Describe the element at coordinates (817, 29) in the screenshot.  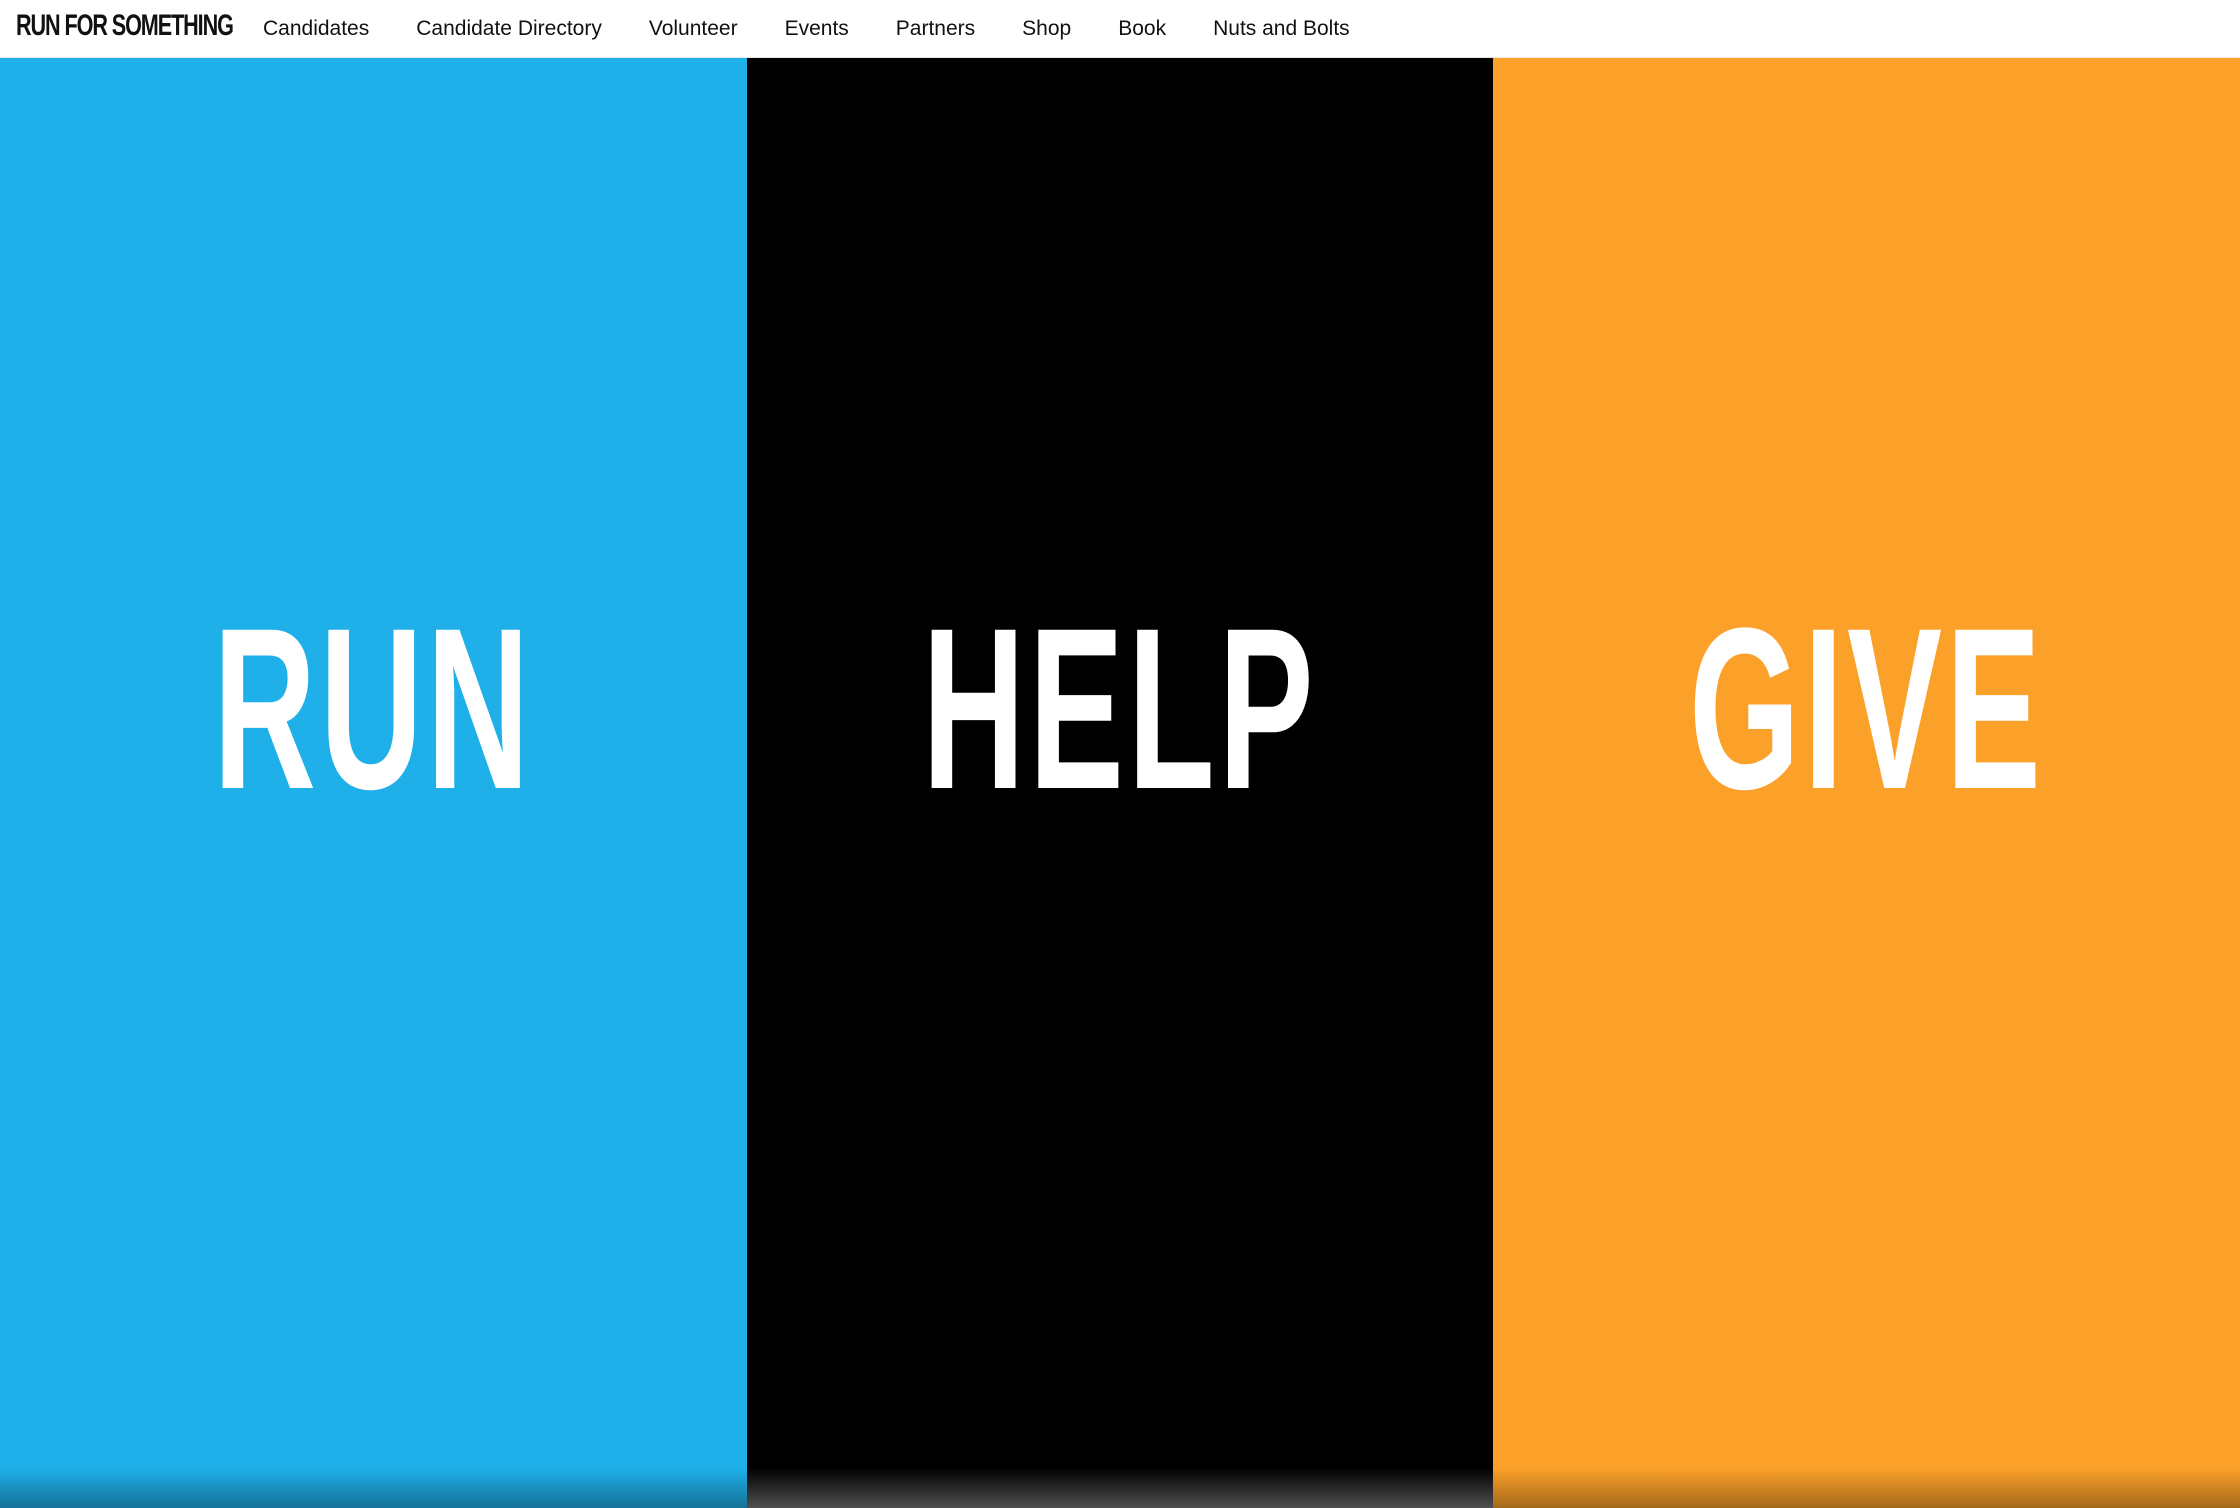
I see `nav-link-events: Events` at that location.